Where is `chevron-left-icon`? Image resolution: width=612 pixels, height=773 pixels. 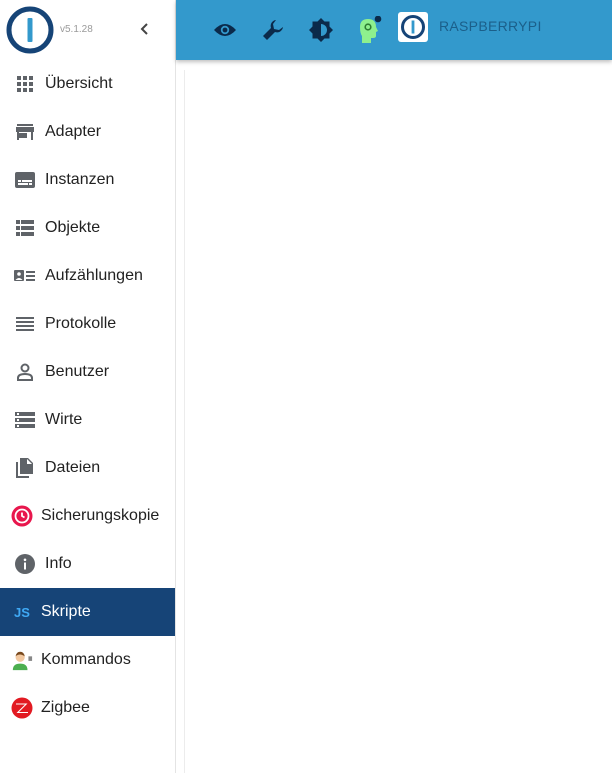 chevron-left-icon is located at coordinates (144, 29).